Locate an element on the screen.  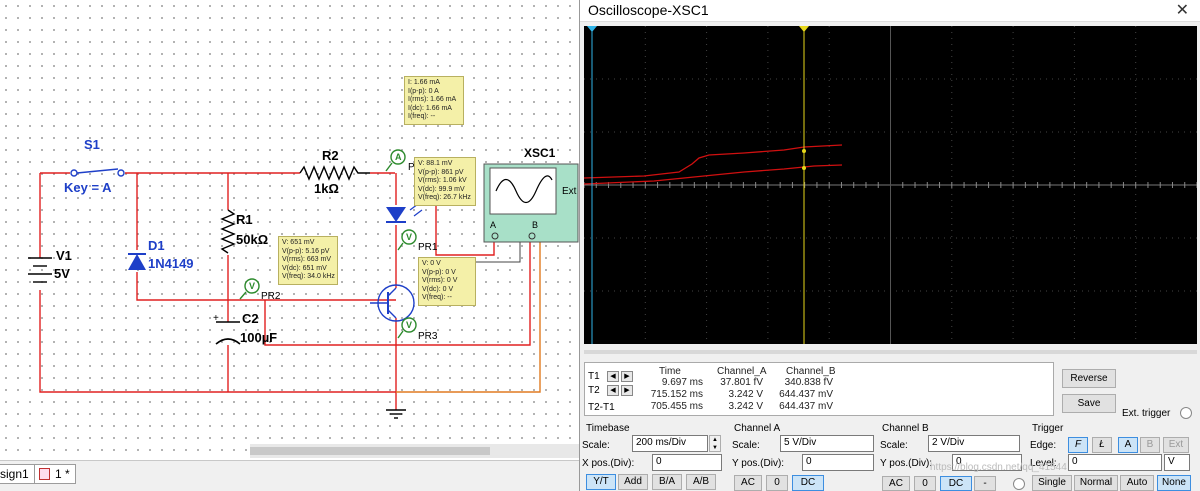
trigger-edge-label: Edge: is located at coordinates (1043, 445).